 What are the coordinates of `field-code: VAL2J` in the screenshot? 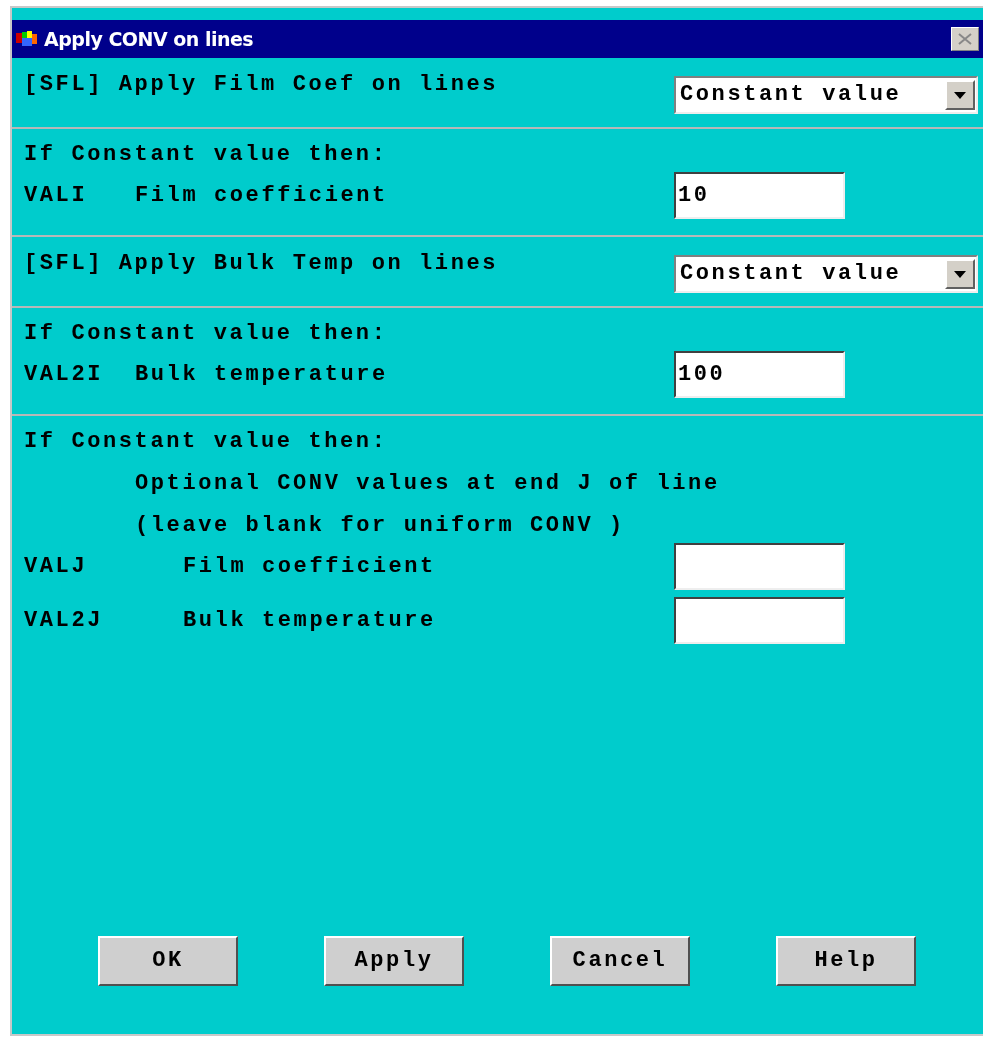 It's located at (63, 620).